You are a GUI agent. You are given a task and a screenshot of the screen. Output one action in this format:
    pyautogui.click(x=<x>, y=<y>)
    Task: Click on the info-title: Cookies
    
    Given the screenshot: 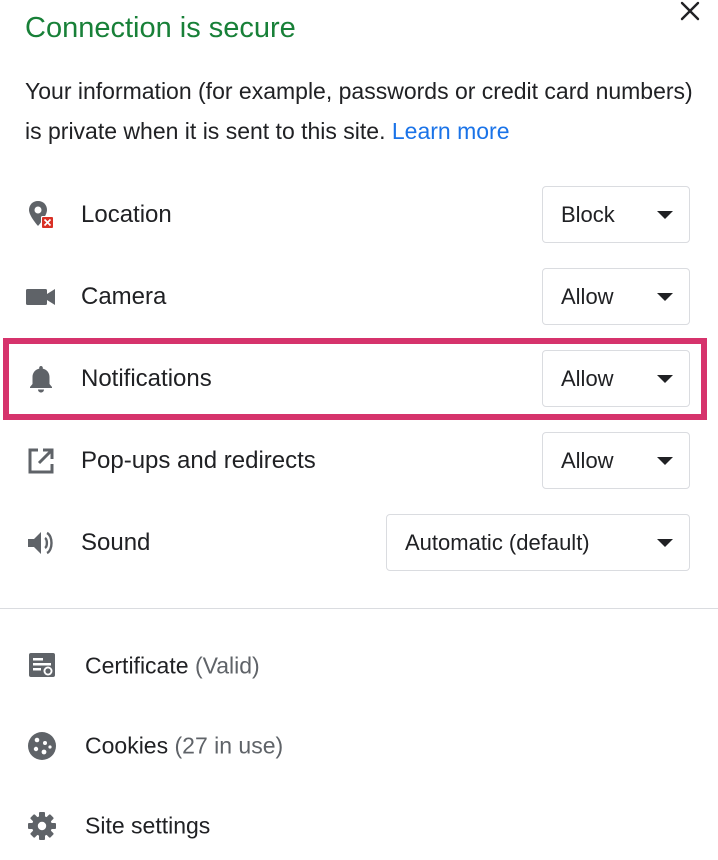 What is the action you would take?
    pyautogui.click(x=127, y=745)
    